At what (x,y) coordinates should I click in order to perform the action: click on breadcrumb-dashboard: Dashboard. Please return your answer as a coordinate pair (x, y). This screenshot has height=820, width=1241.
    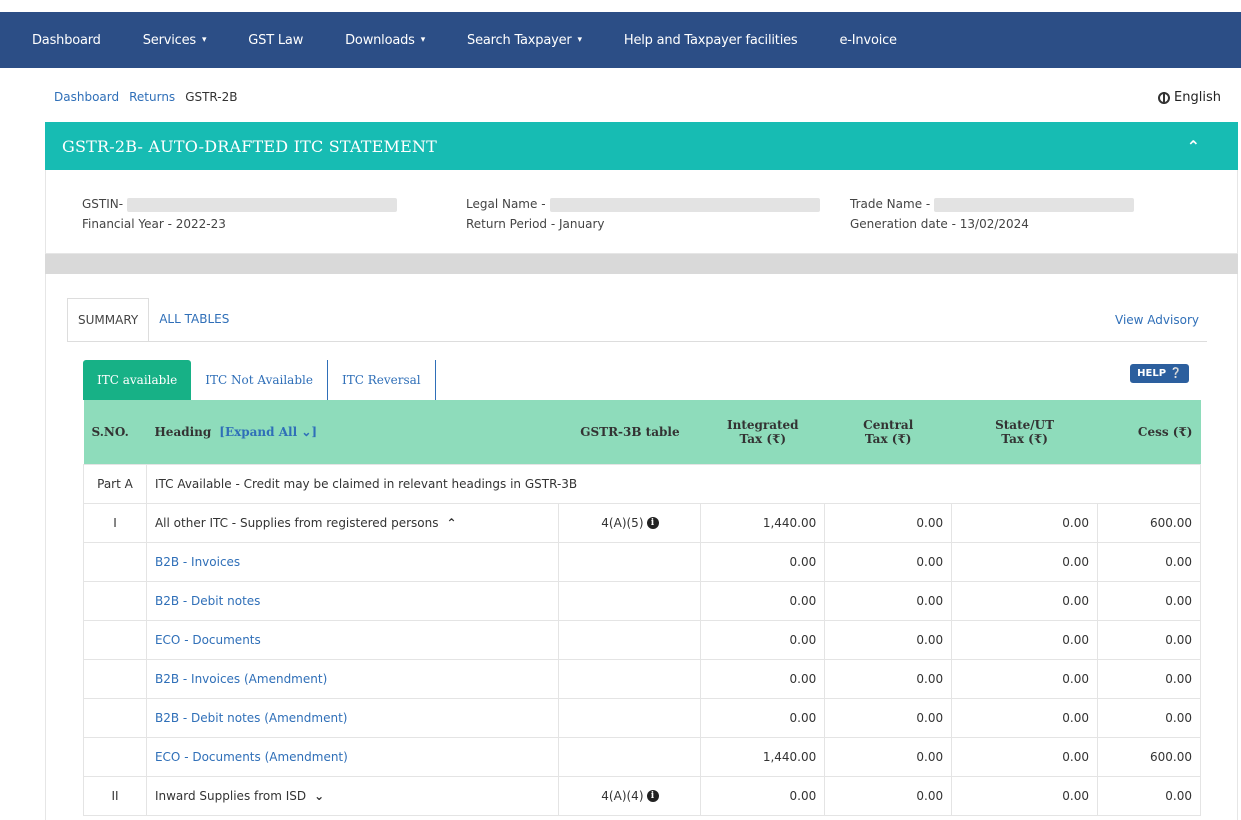
    Looking at the image, I should click on (86, 97).